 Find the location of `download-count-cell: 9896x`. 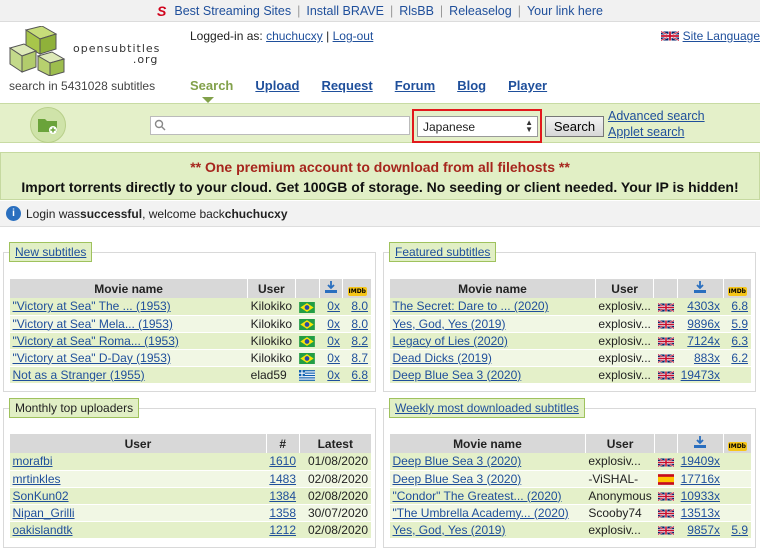

download-count-cell: 9896x is located at coordinates (700, 324).